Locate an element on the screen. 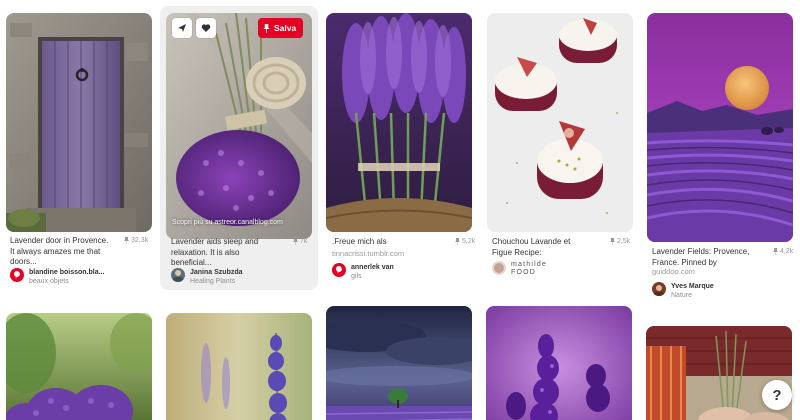  pin-image-lavender-bundles-basket is located at coordinates (399, 122).